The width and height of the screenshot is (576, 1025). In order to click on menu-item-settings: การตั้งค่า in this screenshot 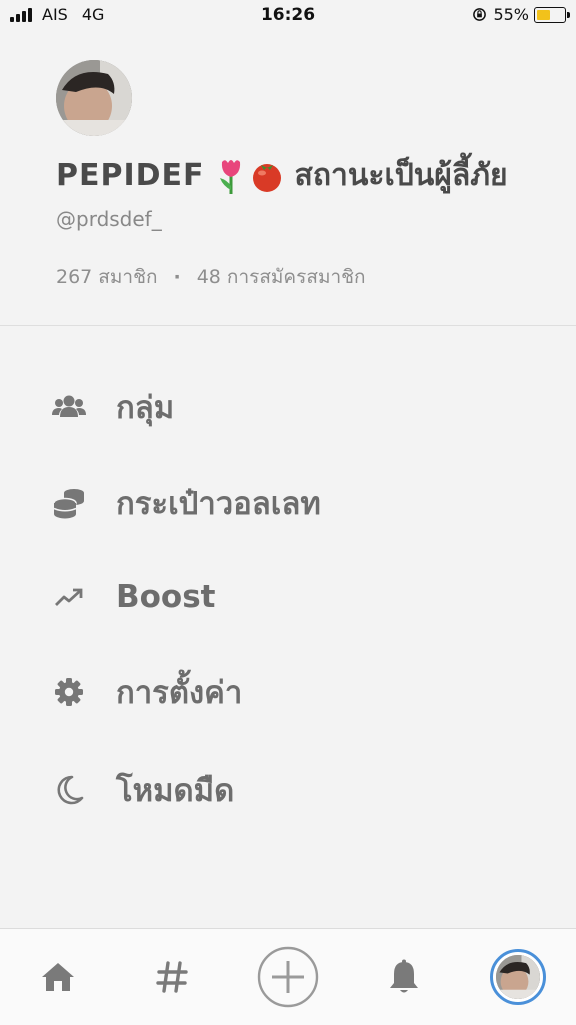, I will do `click(288, 692)`.